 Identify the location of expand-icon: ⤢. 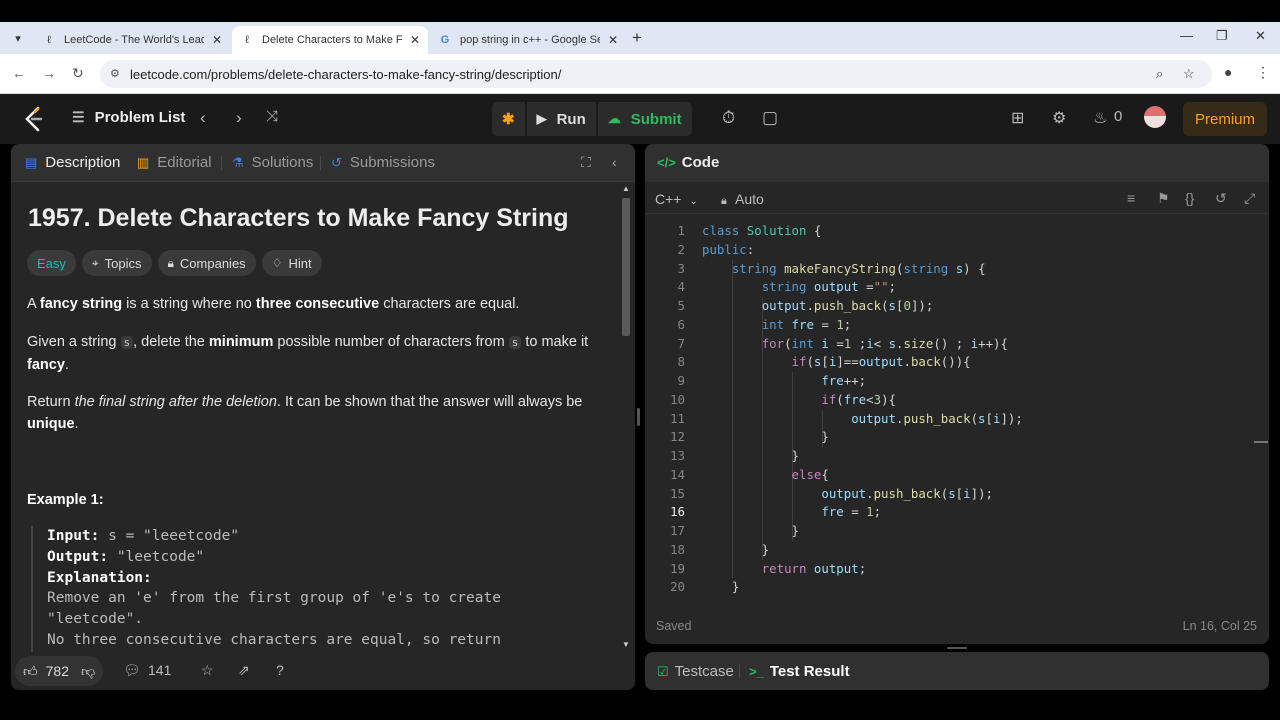
(1249, 198).